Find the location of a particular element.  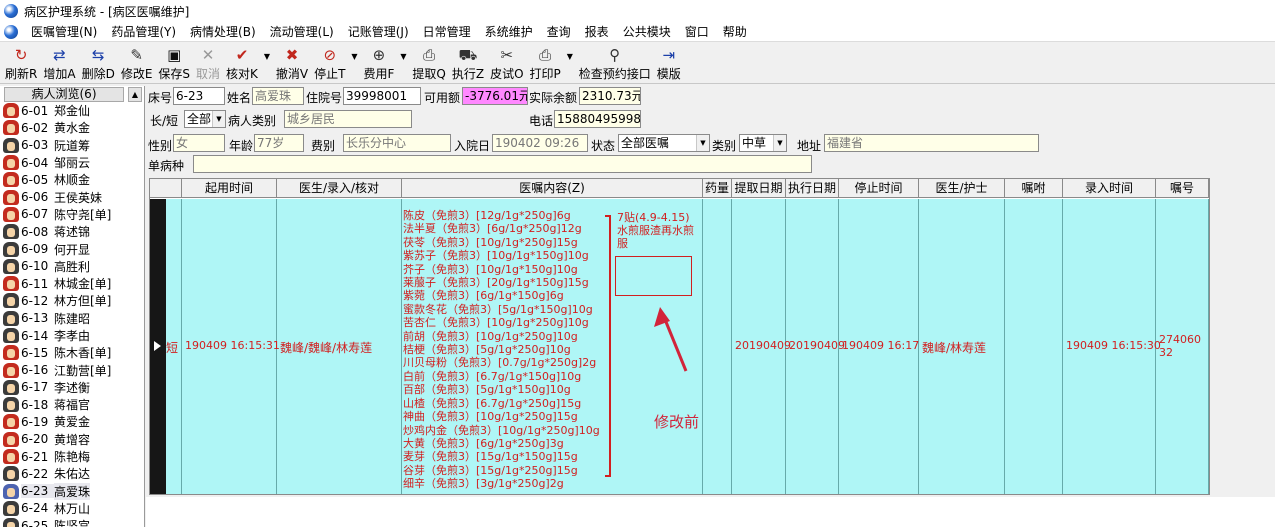

toolbar-button-12: ✂ 皮试O is located at coordinates (506, 63).